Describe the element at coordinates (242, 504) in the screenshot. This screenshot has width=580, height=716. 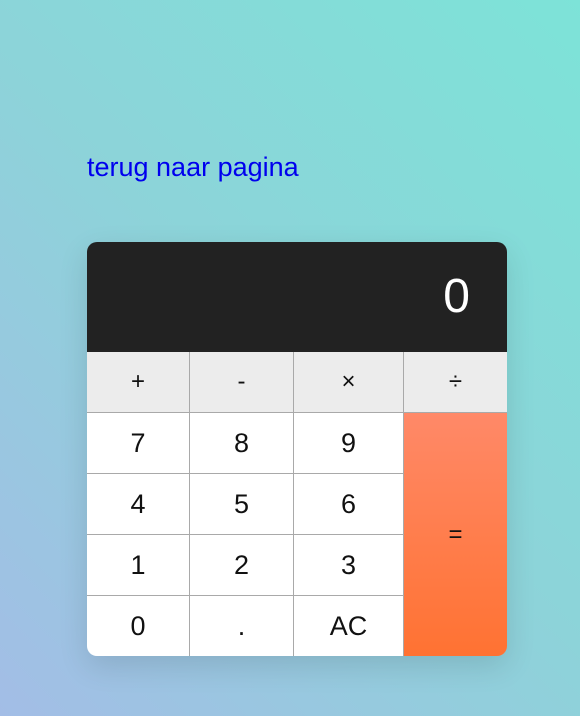
I see `digit-5-button: 5` at that location.